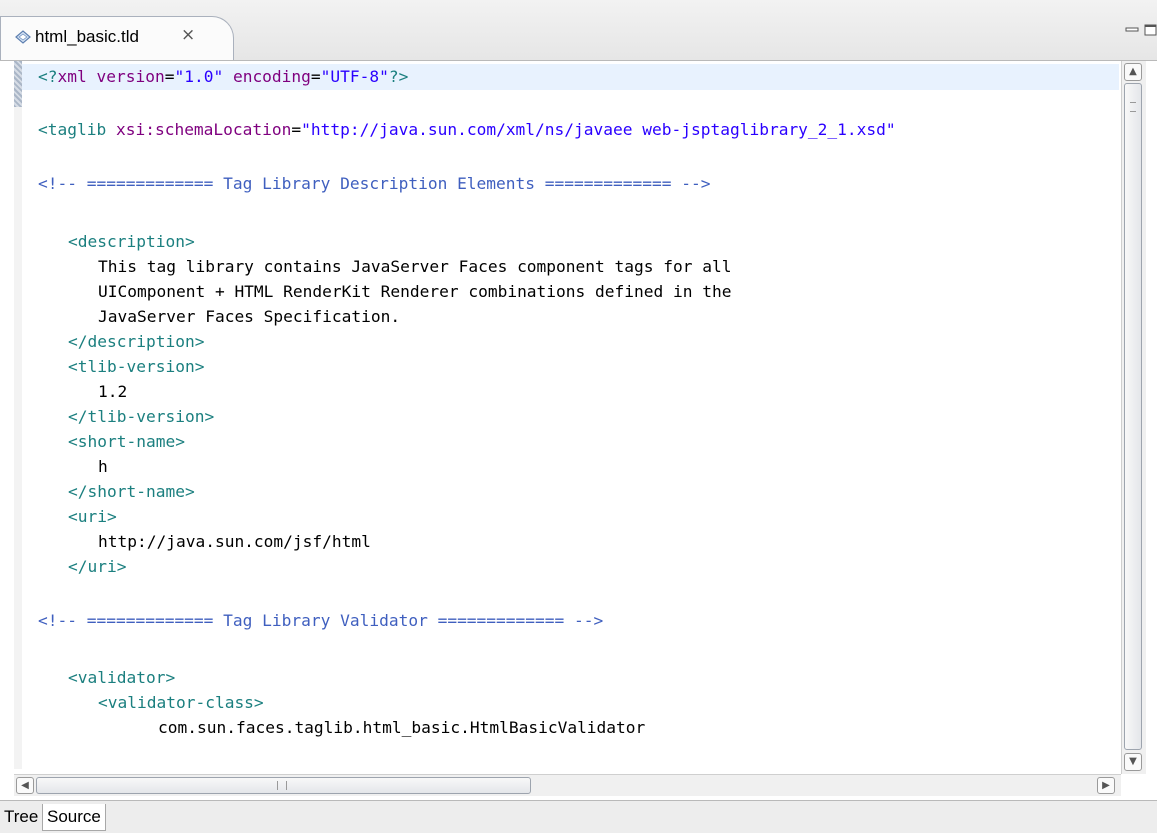 The height and width of the screenshot is (833, 1157). What do you see at coordinates (578, 30) in the screenshot?
I see `editor-tab-bar: html_basic.tld ⨯` at bounding box center [578, 30].